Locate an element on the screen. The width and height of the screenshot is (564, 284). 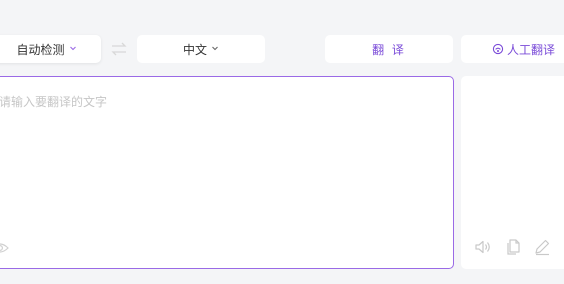
translate-button-label: 翻 译 is located at coordinates (389, 49).